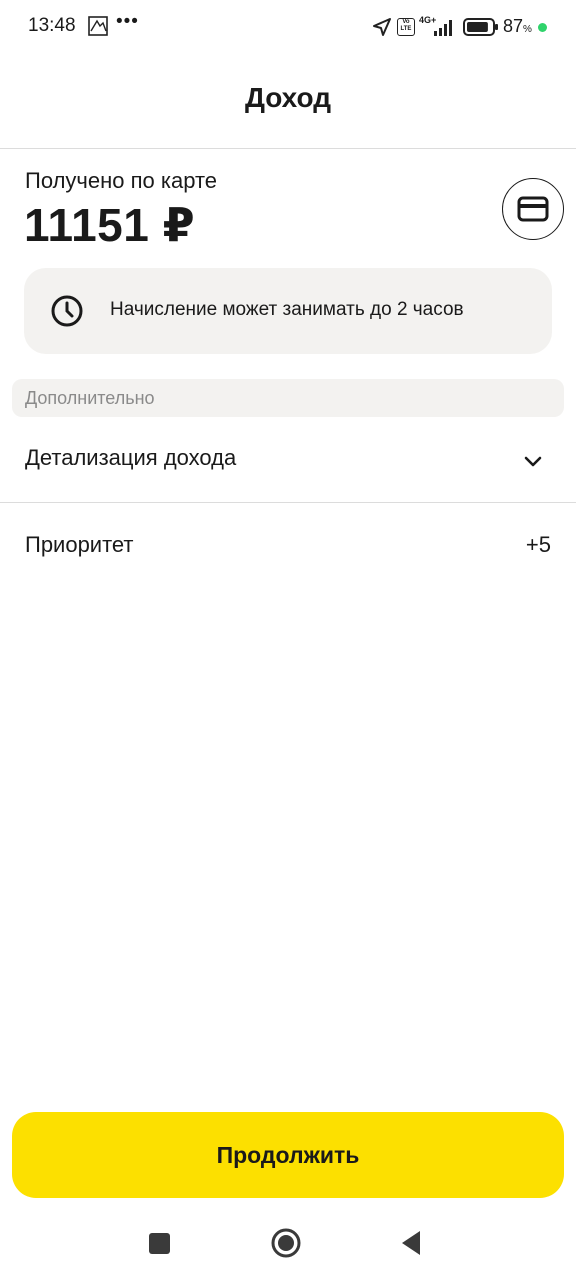 The width and height of the screenshot is (576, 1280). What do you see at coordinates (131, 457) in the screenshot?
I see `income-details-label: Детализация дохода` at bounding box center [131, 457].